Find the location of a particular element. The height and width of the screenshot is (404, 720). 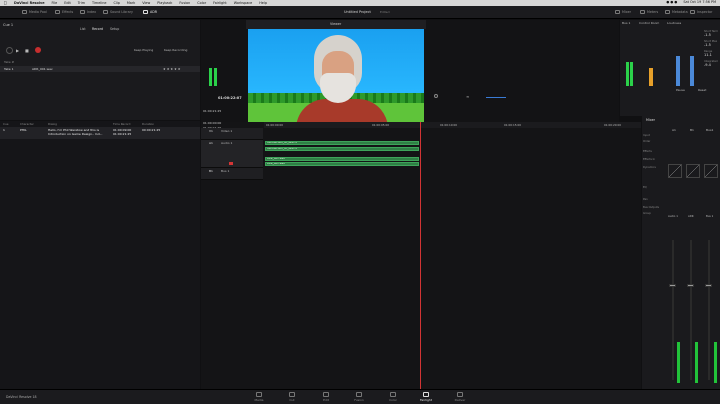

track-header-v1: V1 Video 1 is located at coordinates (232, 134).